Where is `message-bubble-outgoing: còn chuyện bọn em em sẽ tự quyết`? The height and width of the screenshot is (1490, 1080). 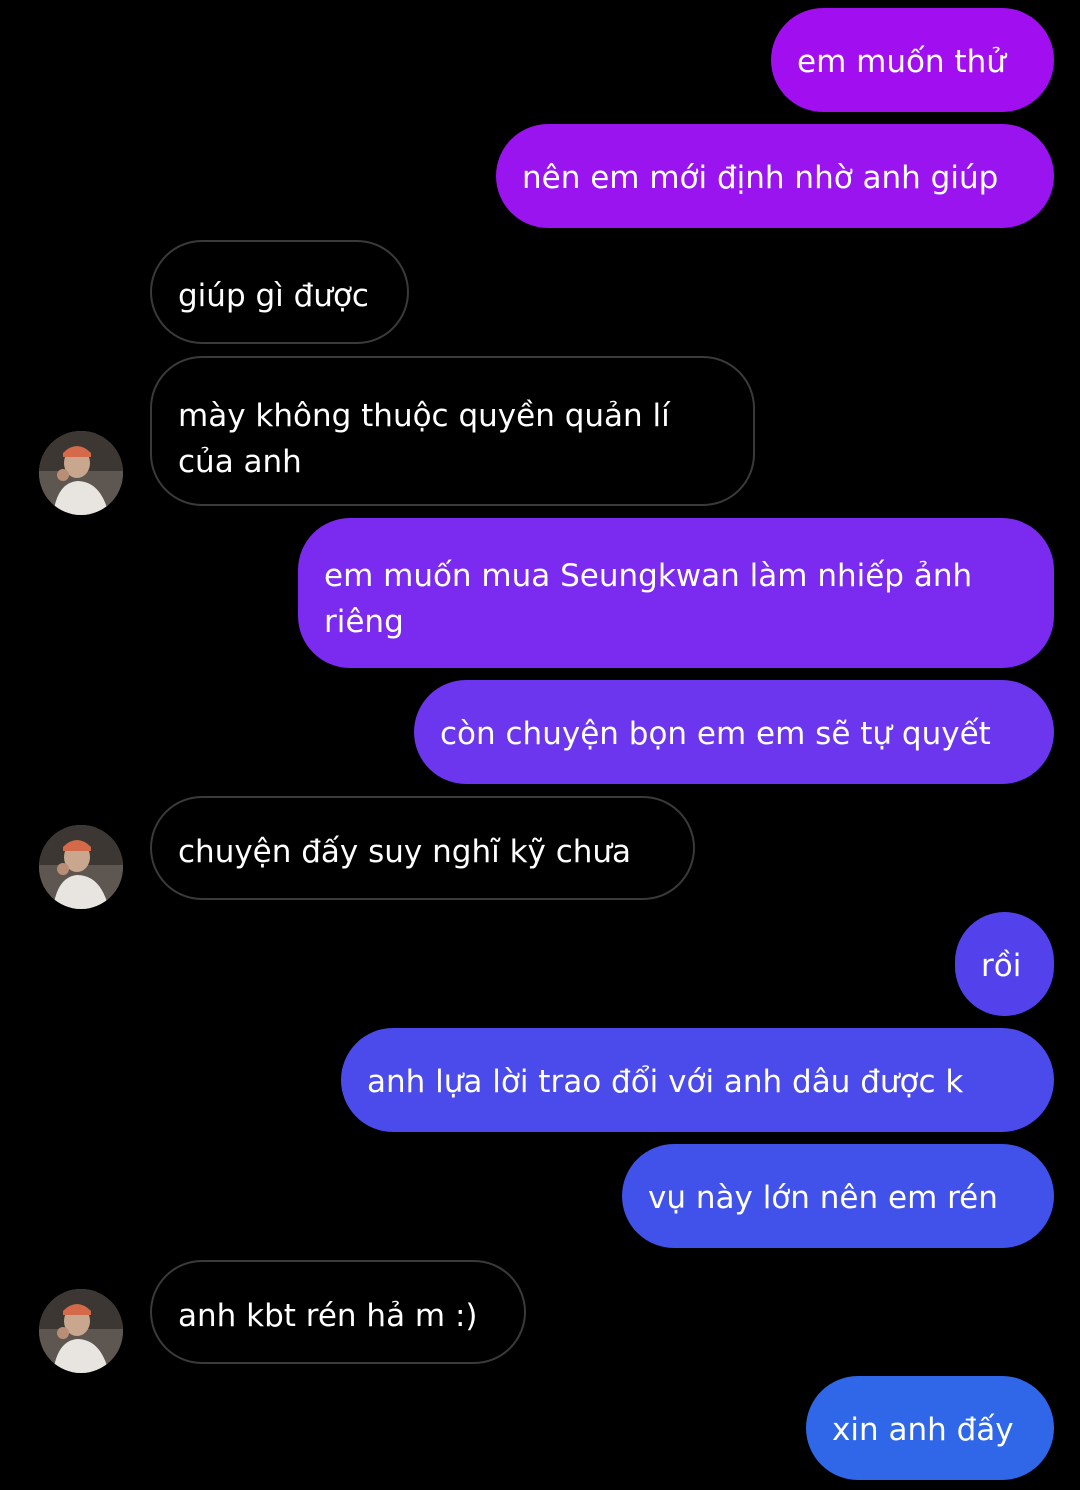 message-bubble-outgoing: còn chuyện bọn em em sẽ tự quyết is located at coordinates (734, 732).